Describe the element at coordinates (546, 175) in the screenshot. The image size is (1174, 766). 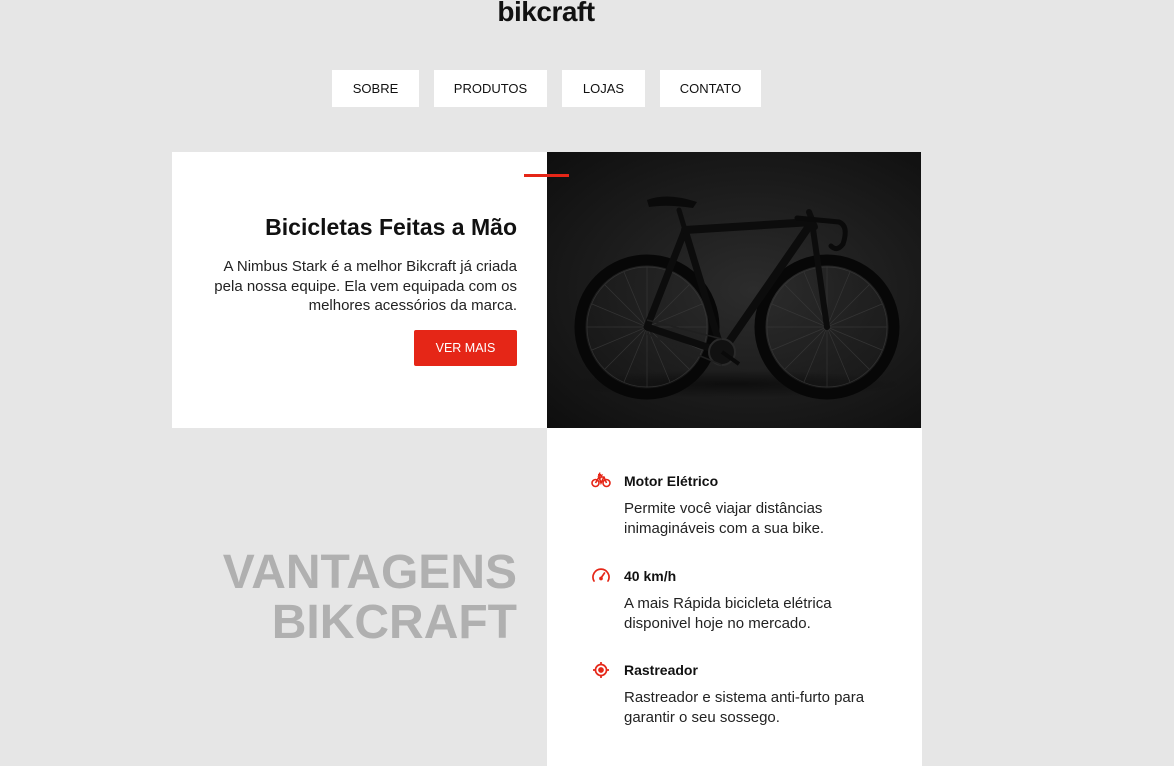
I see `accent-divider` at that location.